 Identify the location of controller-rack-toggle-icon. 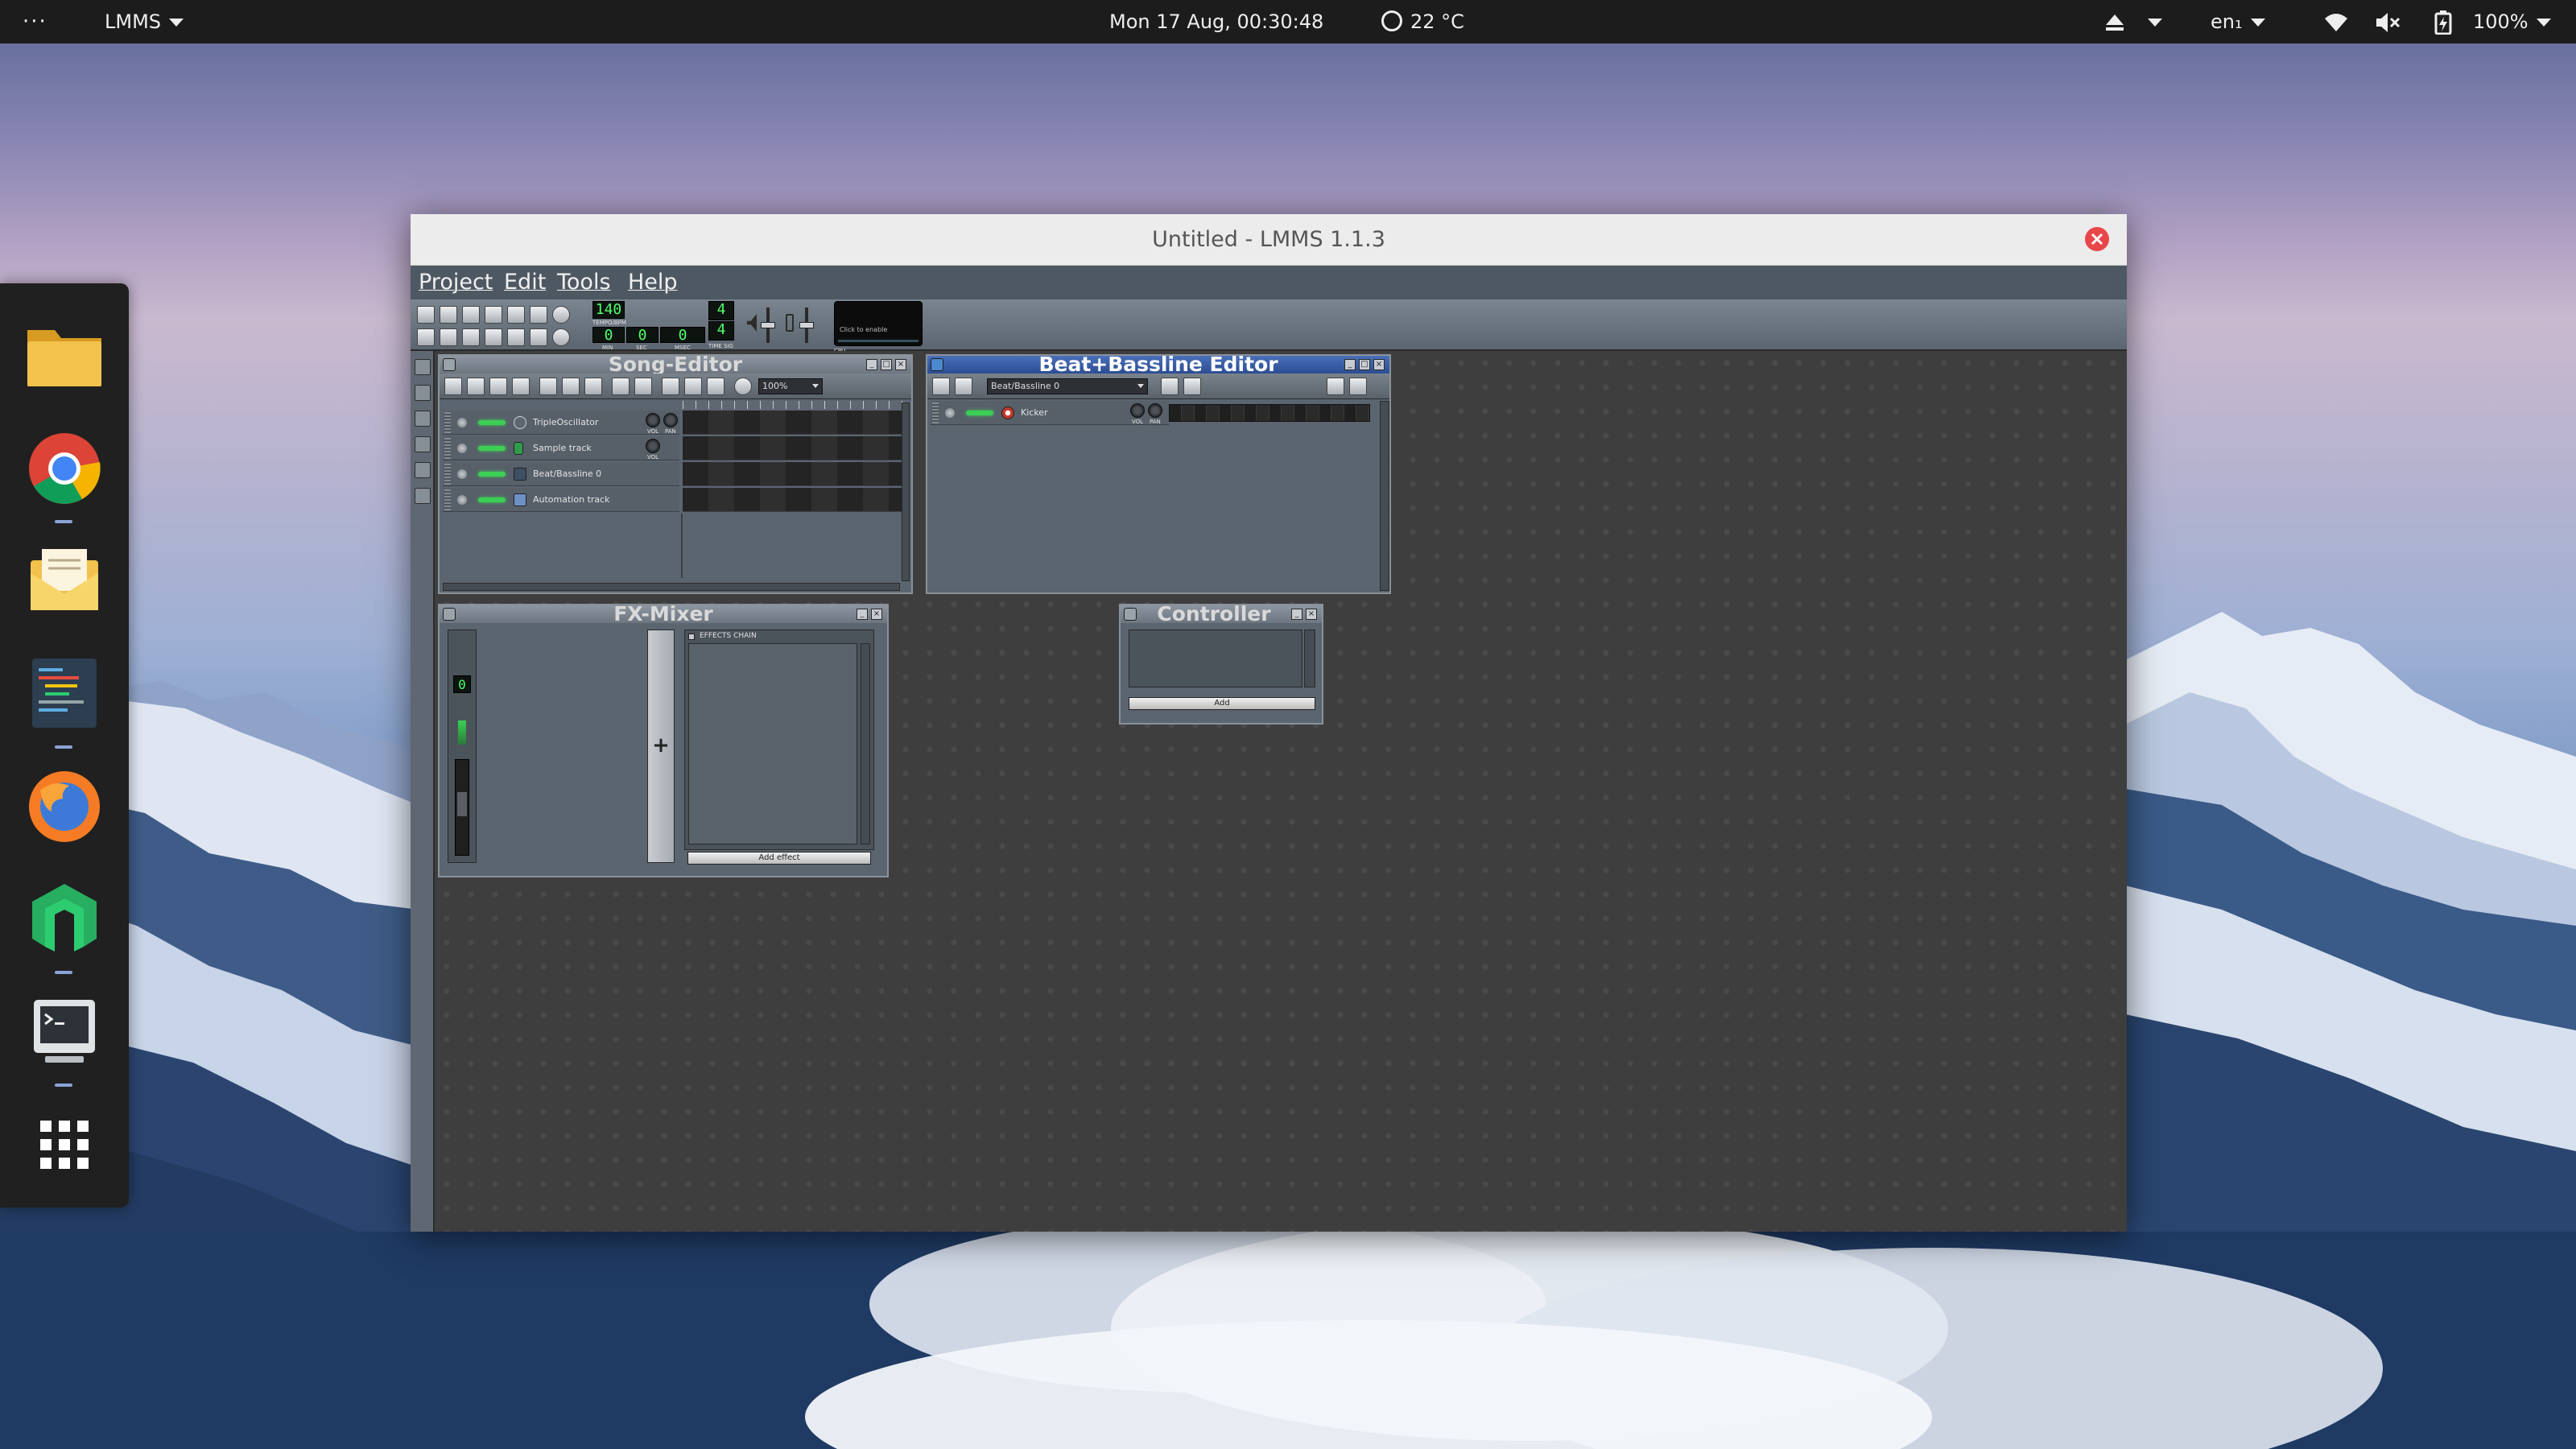
(561, 337).